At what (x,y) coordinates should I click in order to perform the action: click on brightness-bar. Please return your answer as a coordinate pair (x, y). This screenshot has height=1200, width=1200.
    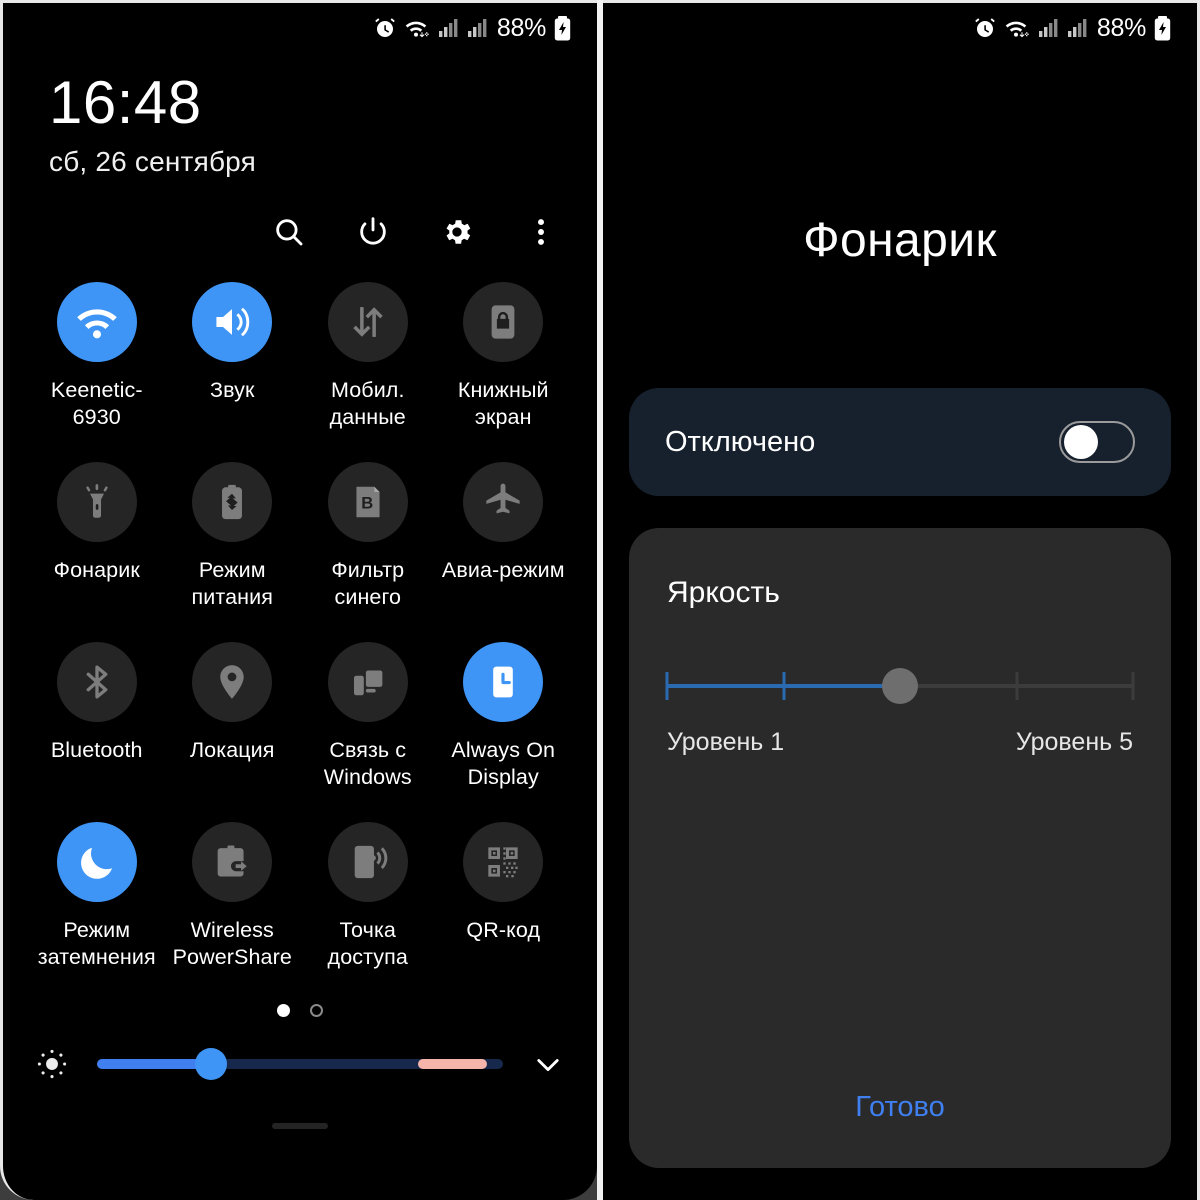
    Looking at the image, I should click on (300, 1064).